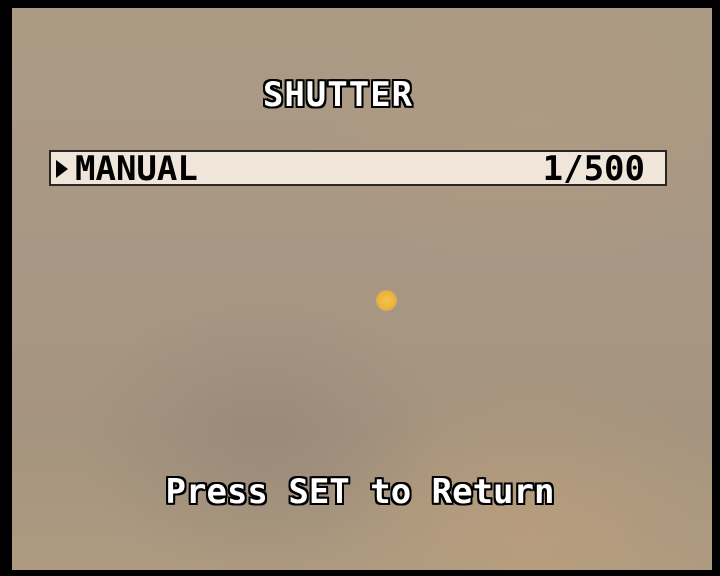  Describe the element at coordinates (593, 169) in the screenshot. I see `shutter-speed-value: 1/500` at that location.